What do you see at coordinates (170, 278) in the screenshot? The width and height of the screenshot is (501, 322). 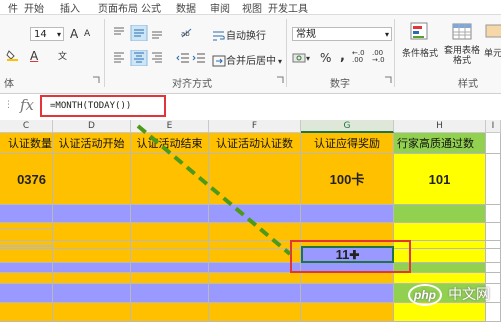 I see `cell-e-row7` at bounding box center [170, 278].